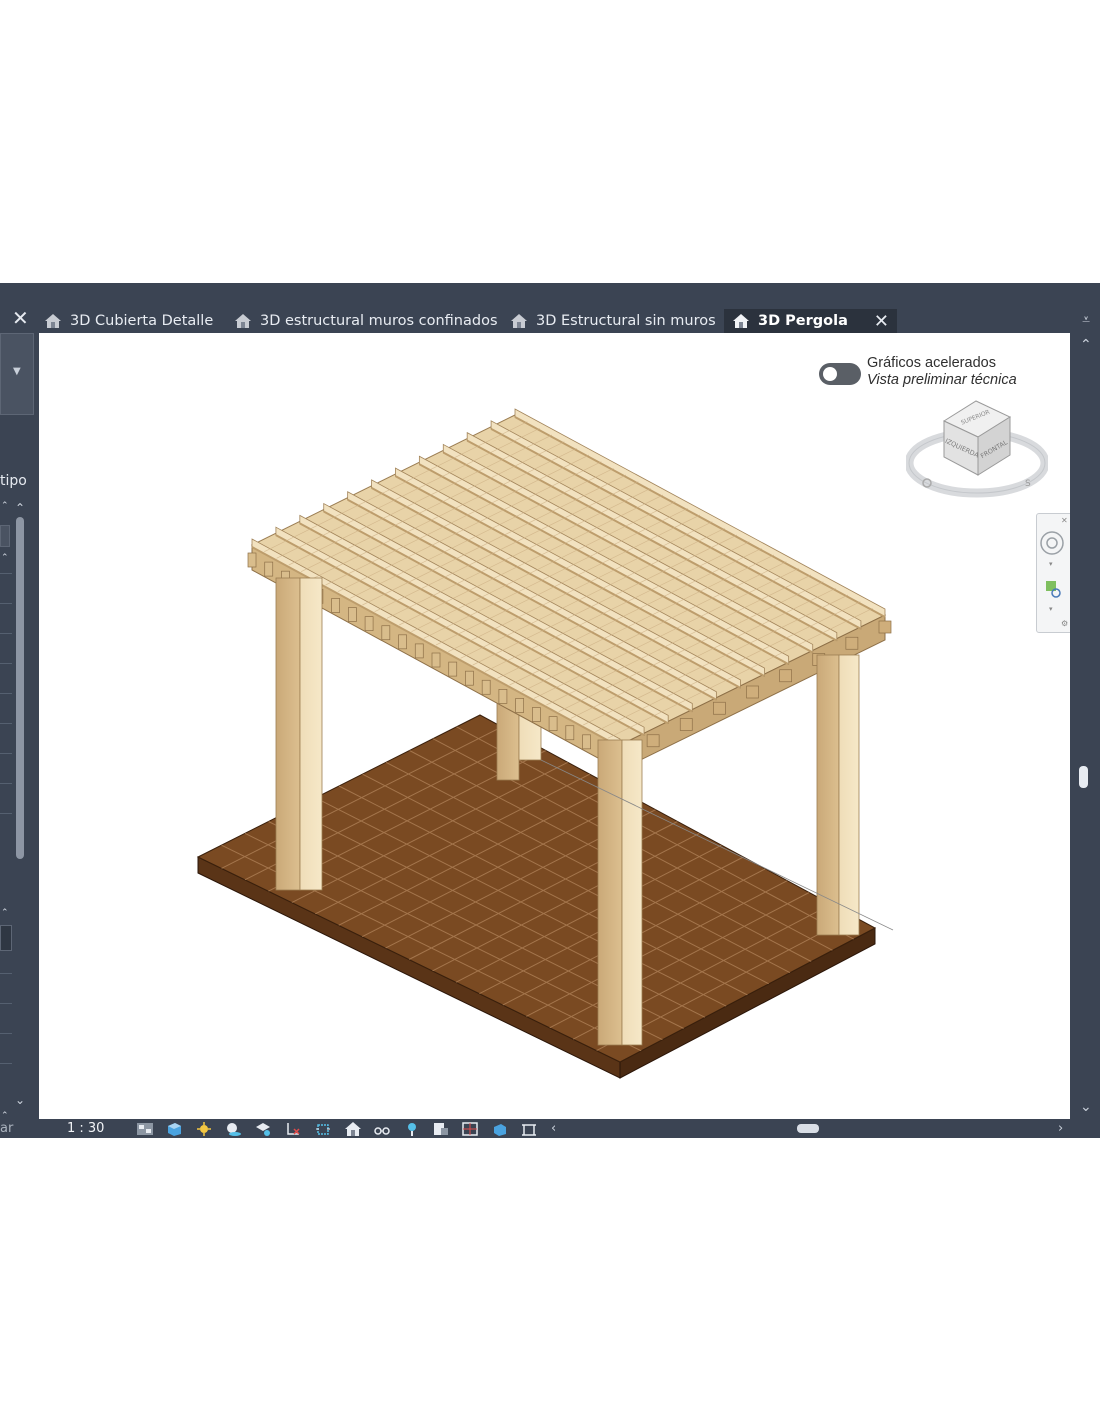  I want to click on type-selector: ▼, so click(17, 374).